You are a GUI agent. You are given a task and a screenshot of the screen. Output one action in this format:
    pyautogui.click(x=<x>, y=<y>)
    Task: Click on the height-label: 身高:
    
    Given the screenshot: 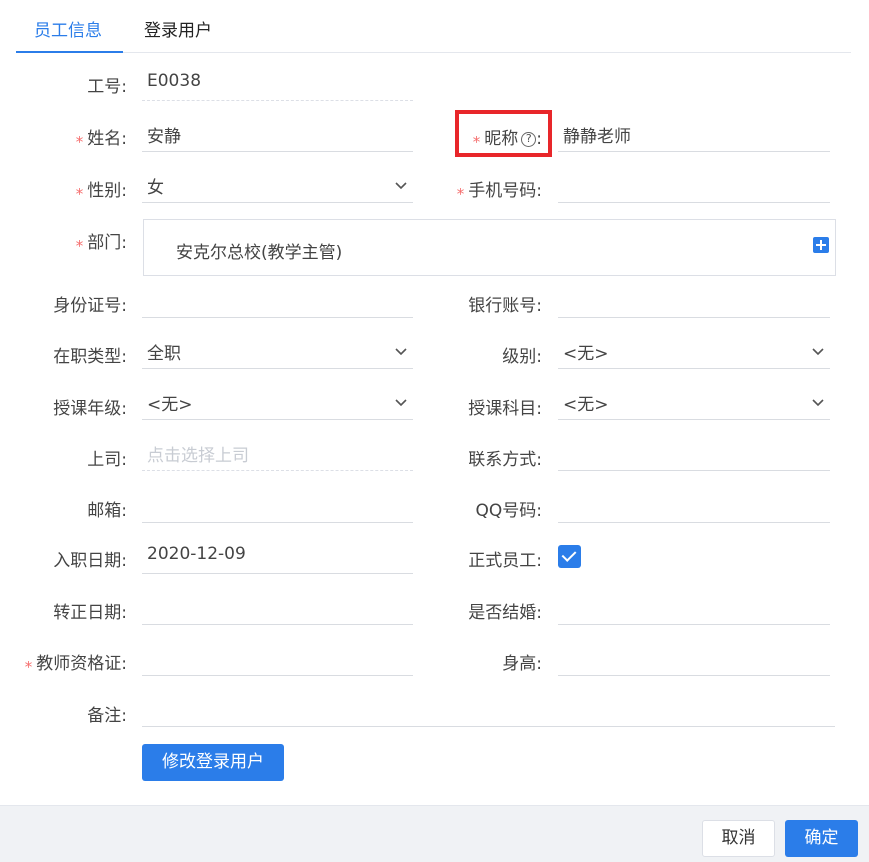 What is the action you would take?
    pyautogui.click(x=522, y=664)
    